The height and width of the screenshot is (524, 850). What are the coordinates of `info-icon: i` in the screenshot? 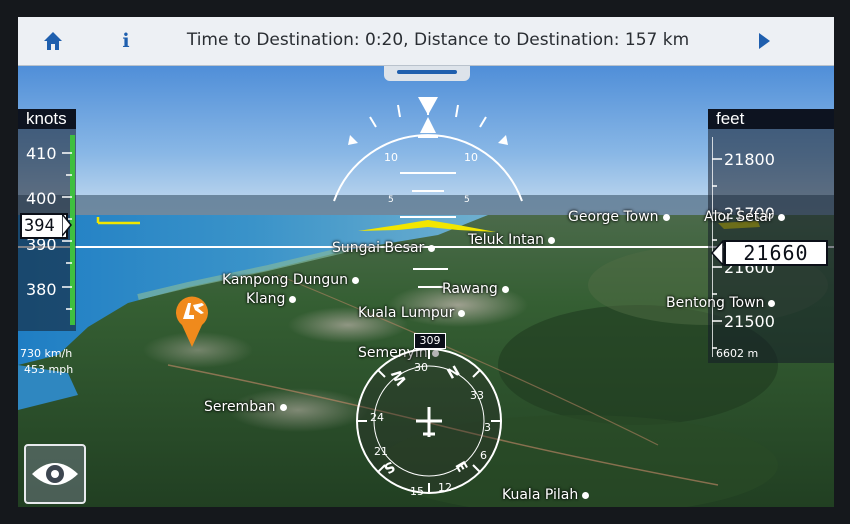 It's located at (126, 41).